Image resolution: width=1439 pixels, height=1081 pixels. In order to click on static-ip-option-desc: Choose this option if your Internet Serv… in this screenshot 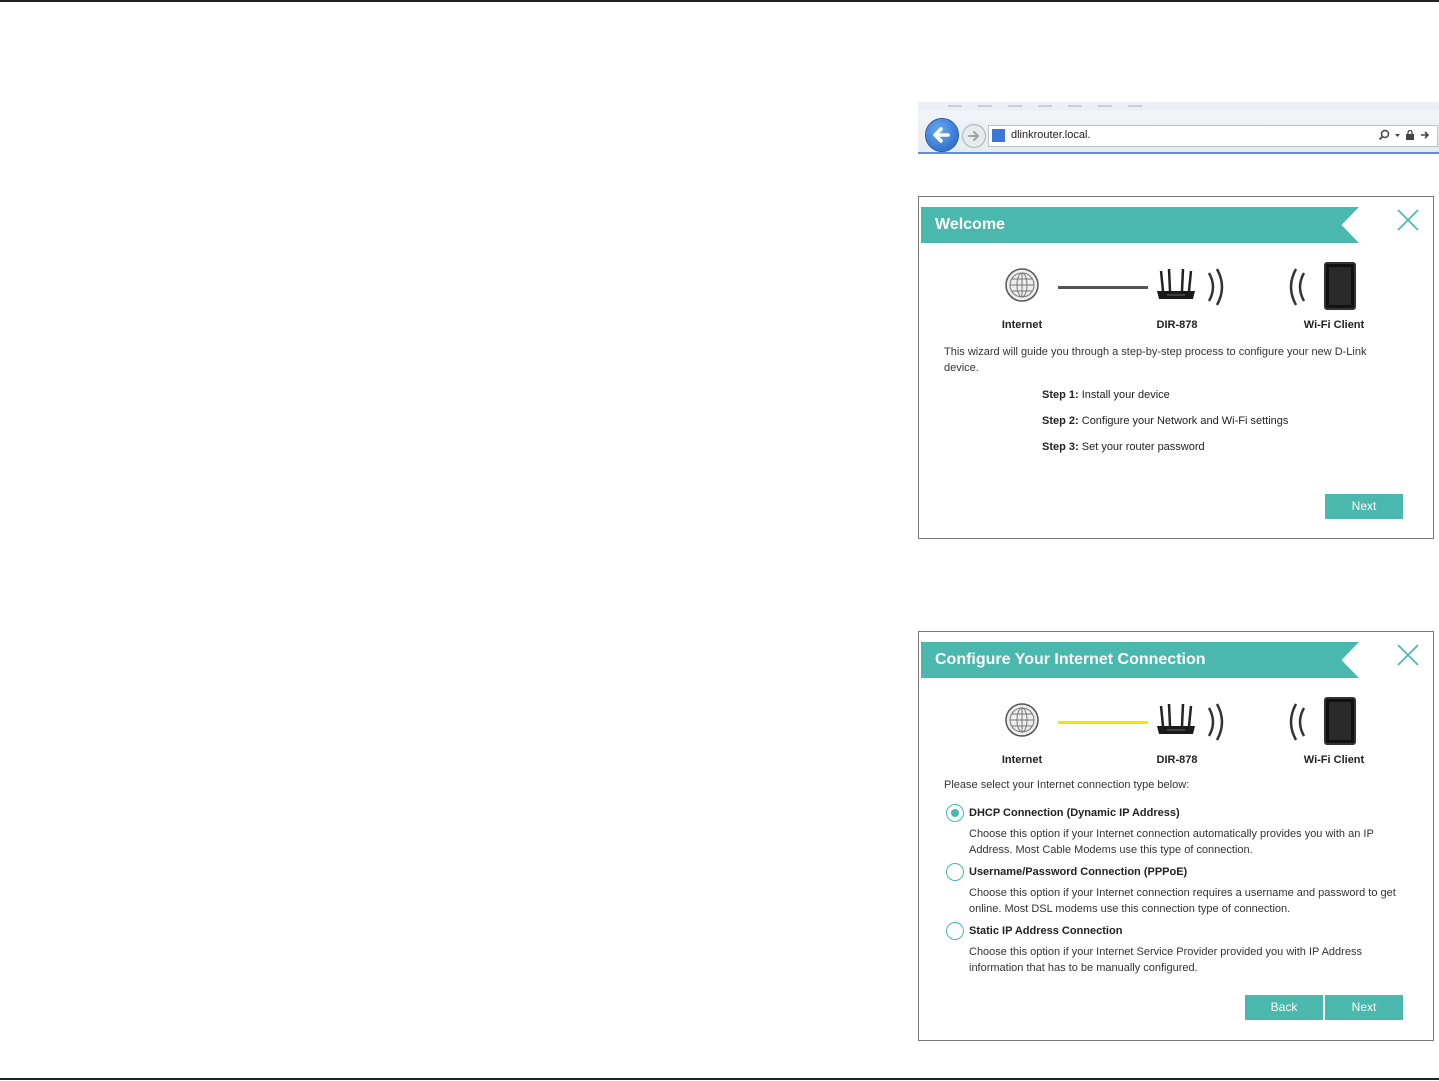, I will do `click(1165, 960)`.